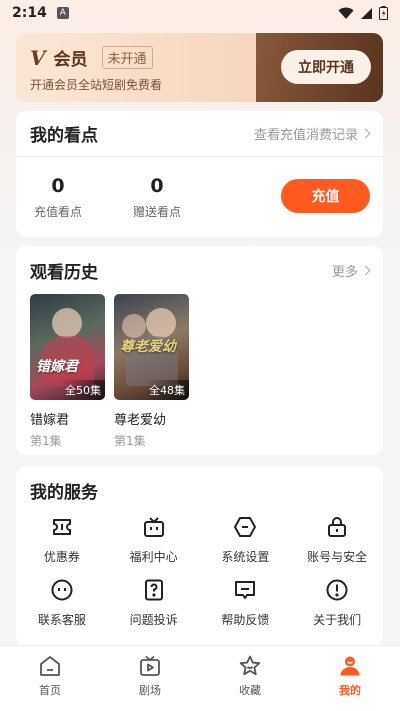 The height and width of the screenshot is (711, 400). I want to click on service-complaints: 问题投诉, so click(154, 602).